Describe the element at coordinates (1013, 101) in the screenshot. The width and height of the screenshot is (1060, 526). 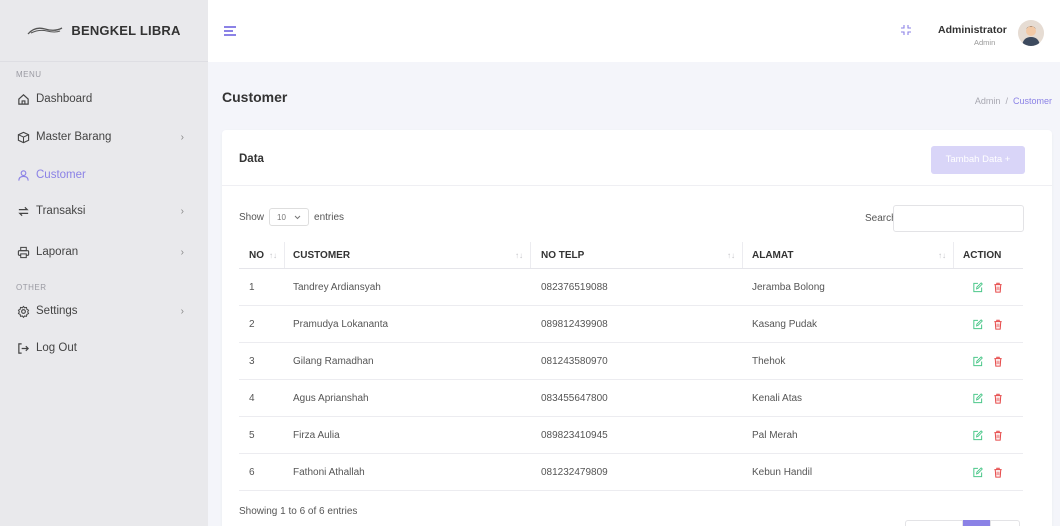
I see `breadcrumb: Admin / Customer` at that location.